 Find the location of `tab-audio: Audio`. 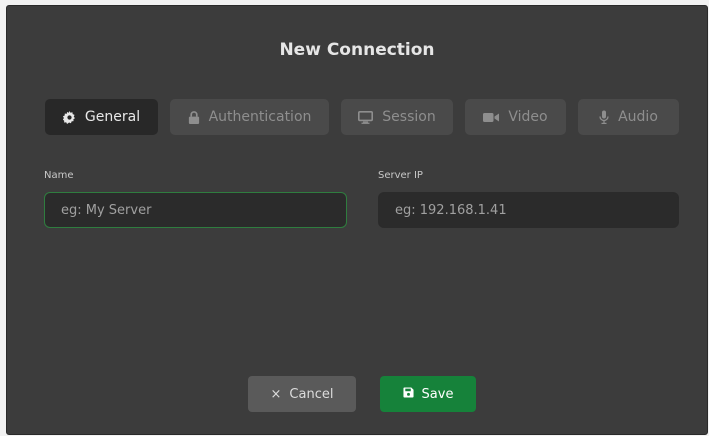

tab-audio: Audio is located at coordinates (628, 117).